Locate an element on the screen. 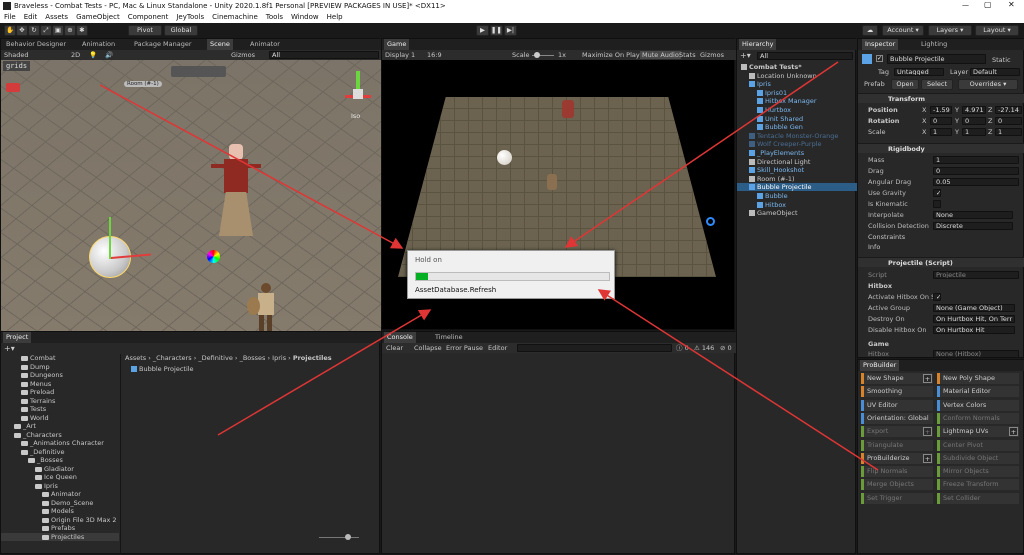  arrow-from-scene is located at coordinates (251, 166).